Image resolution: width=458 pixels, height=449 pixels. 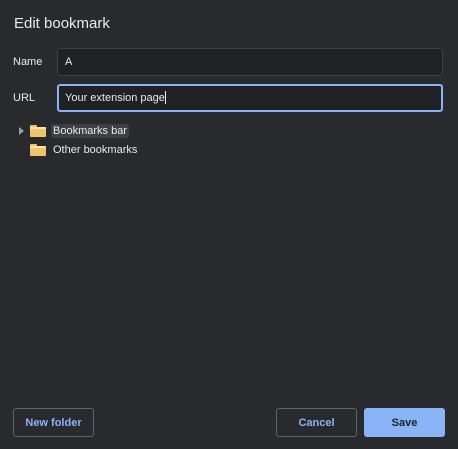 I want to click on new-folder-button: New folder, so click(x=53, y=422).